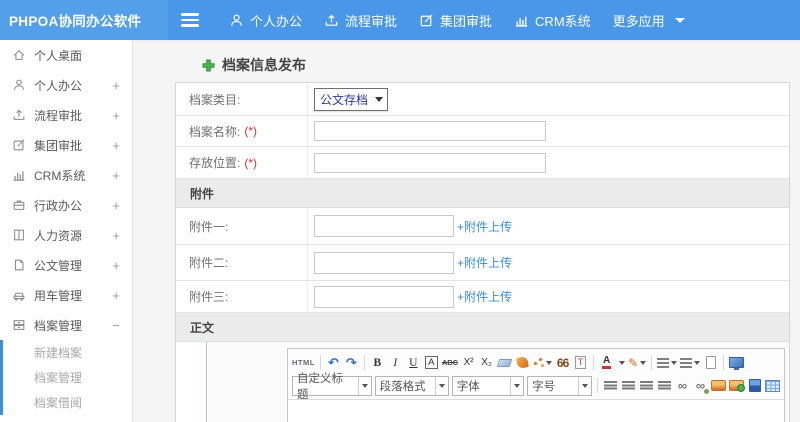  I want to click on align-justify-button, so click(664, 385).